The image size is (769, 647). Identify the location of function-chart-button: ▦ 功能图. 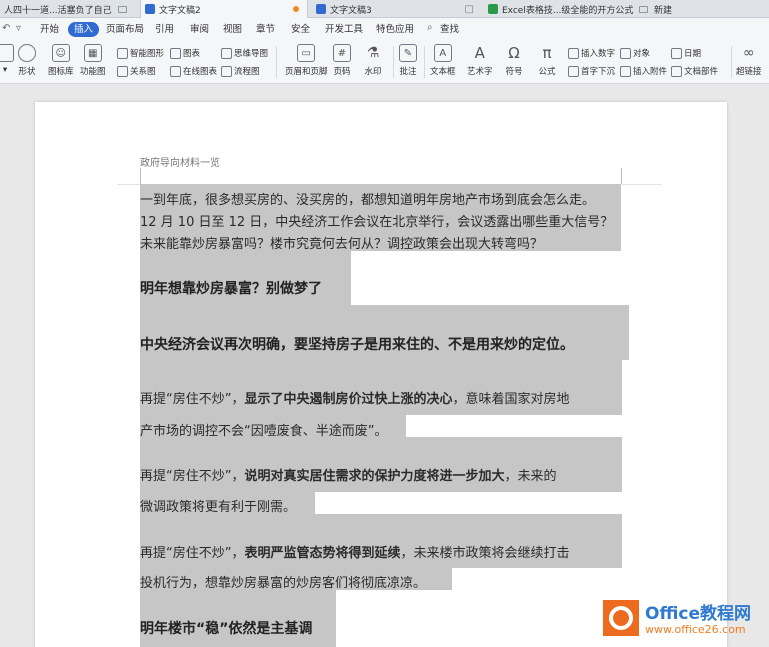
(93, 60).